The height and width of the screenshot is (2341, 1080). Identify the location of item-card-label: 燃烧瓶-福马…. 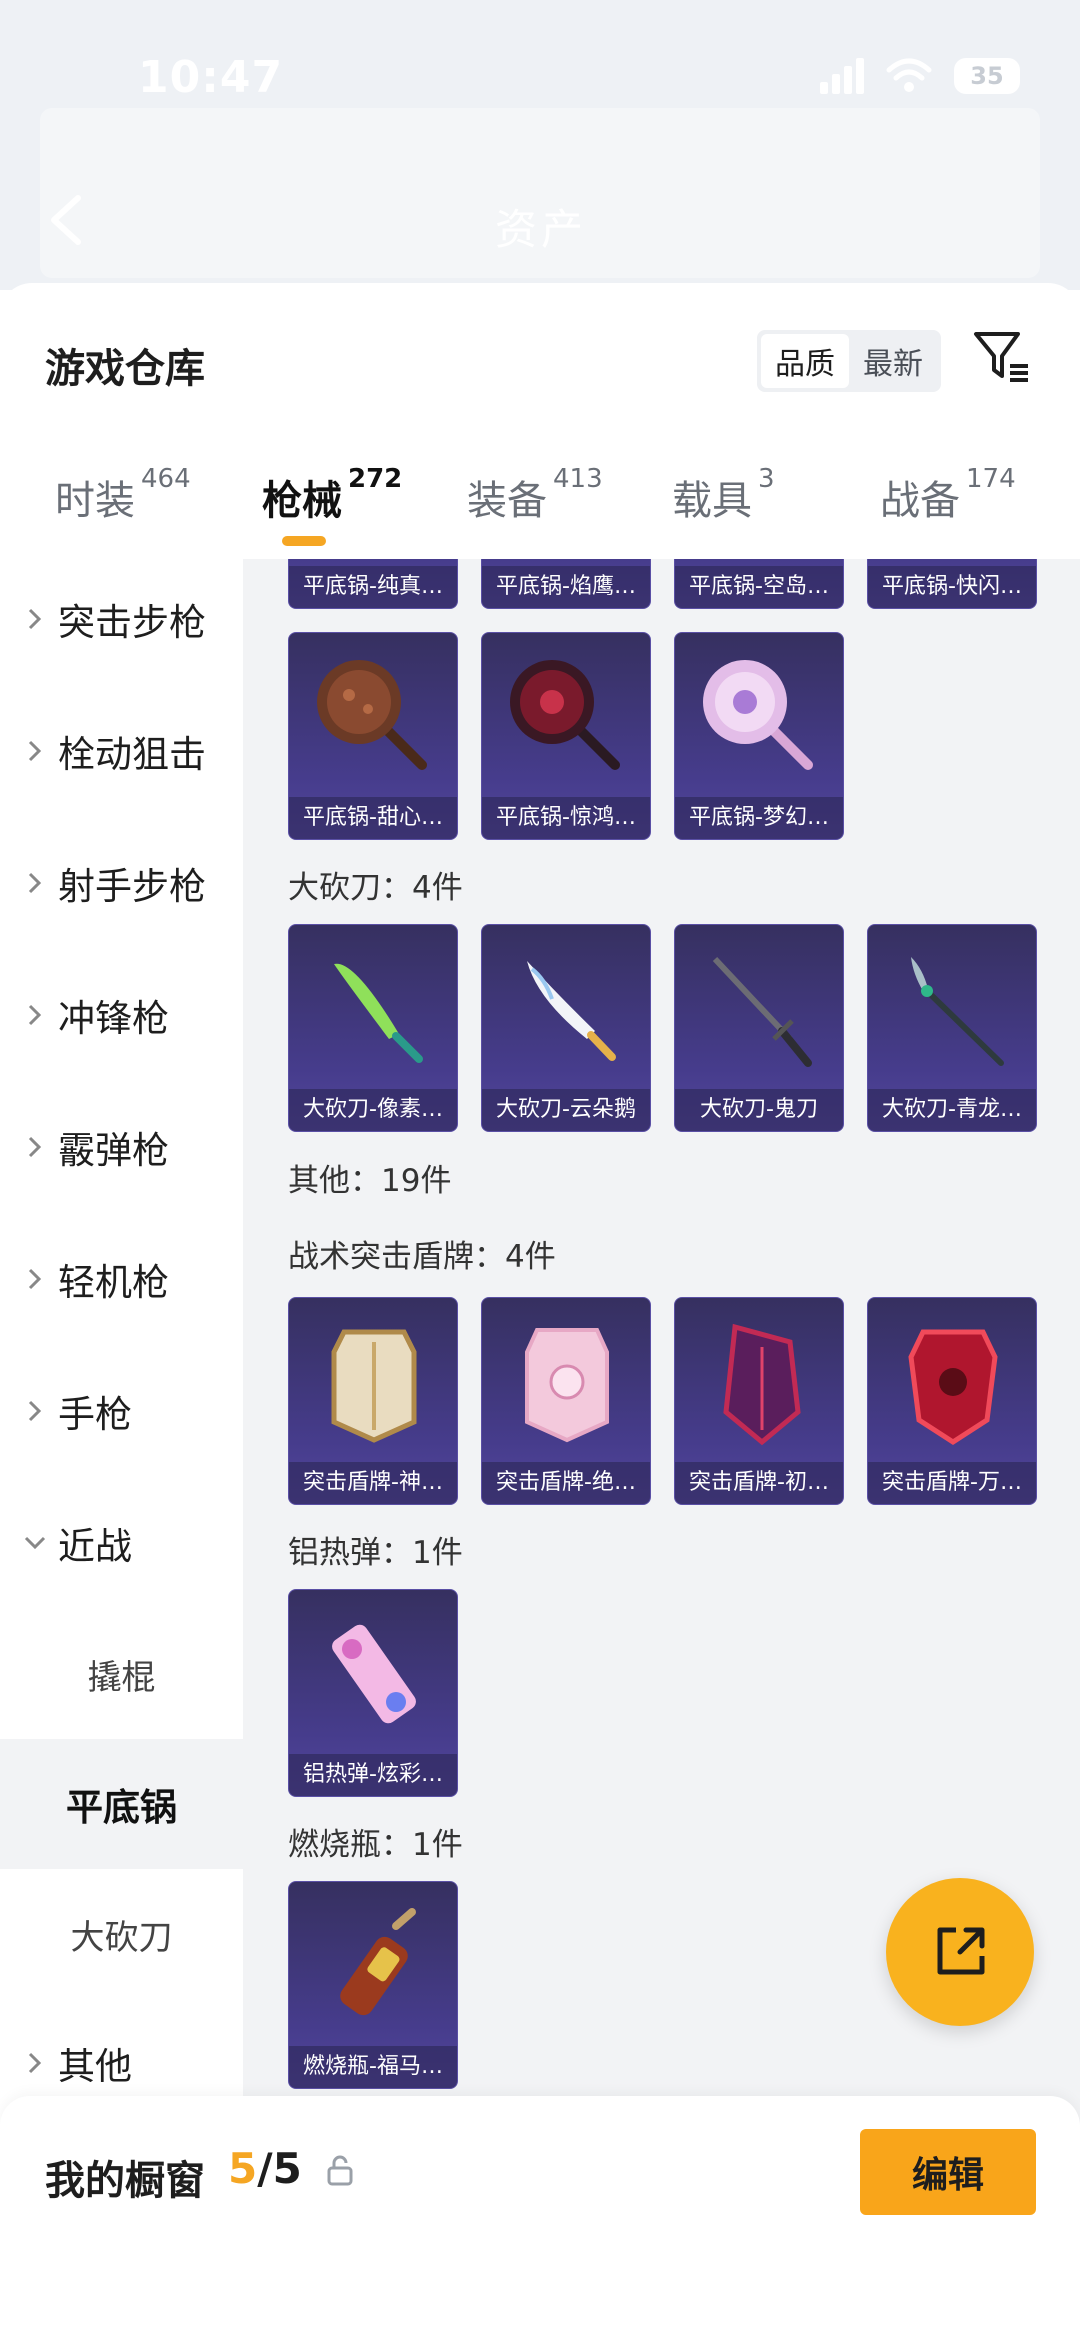
(373, 2067).